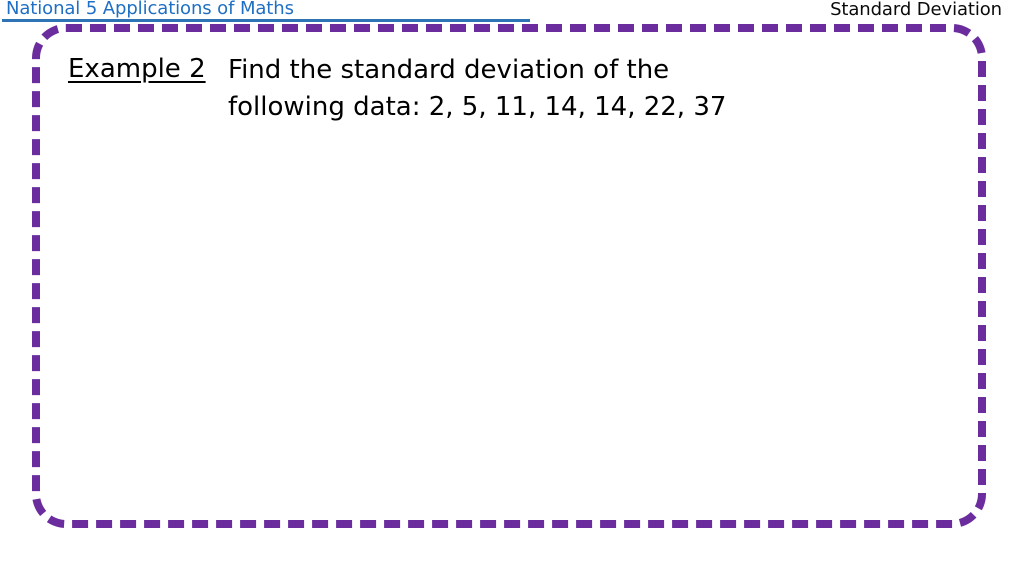 The image size is (1024, 576). What do you see at coordinates (449, 70) in the screenshot?
I see `question-line-1: Find the standard deviation of the` at bounding box center [449, 70].